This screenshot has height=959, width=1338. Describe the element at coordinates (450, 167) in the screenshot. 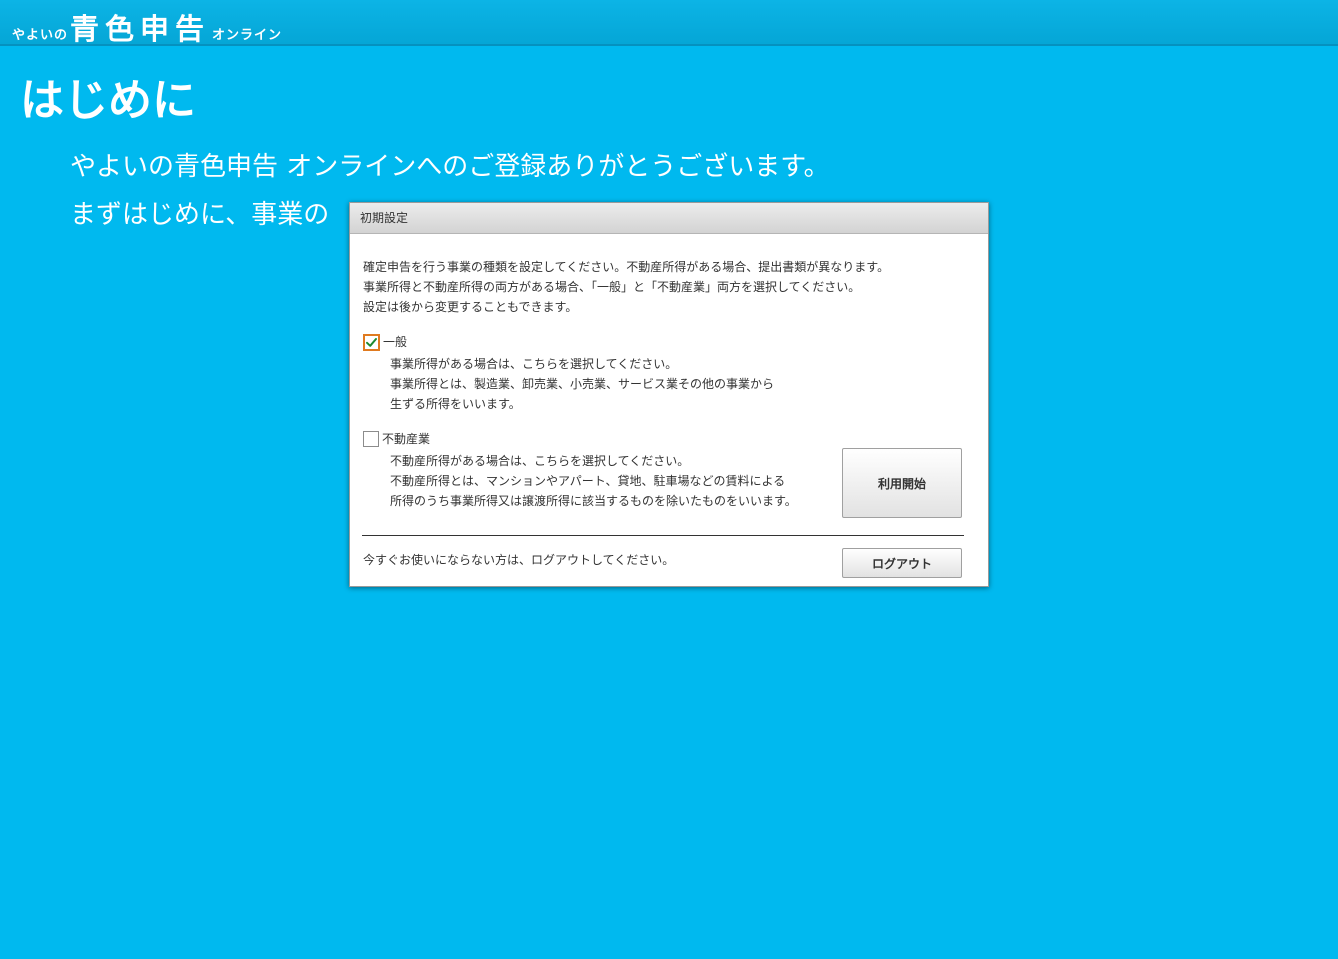

I see `intro-line-1: やよいの青色申告 オンラインへのご登録ありがとうございます。` at that location.